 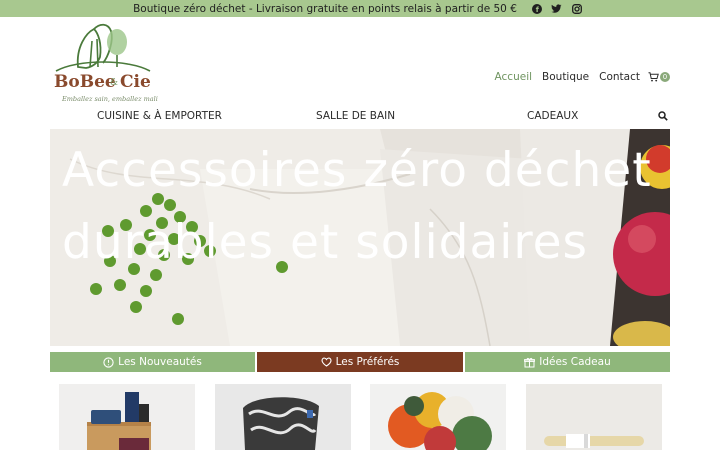 I want to click on nav-accueil: Accueil, so click(x=514, y=77).